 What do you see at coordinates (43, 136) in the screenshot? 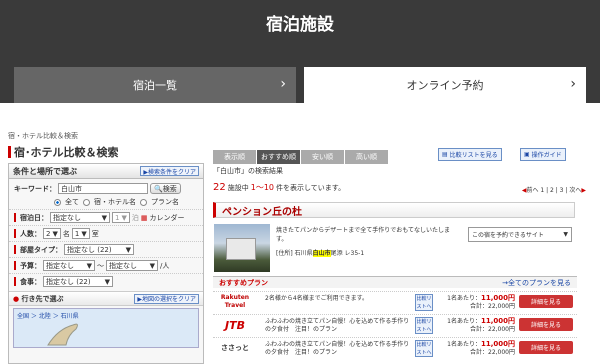
I see `breadcrumb: 宿・ホテル比較＆検索` at bounding box center [43, 136].